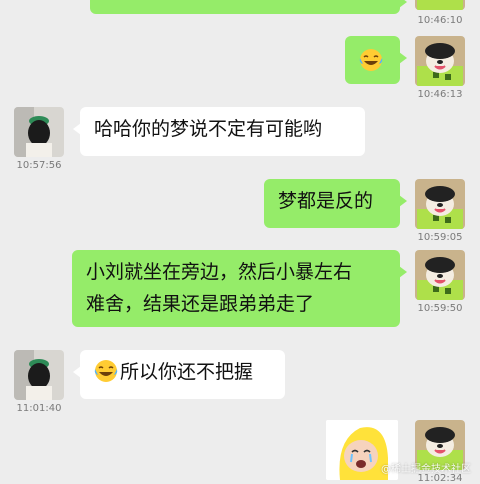  I want to click on message-bubble: 哈哈你的梦说不定有可能哟, so click(219, 131).